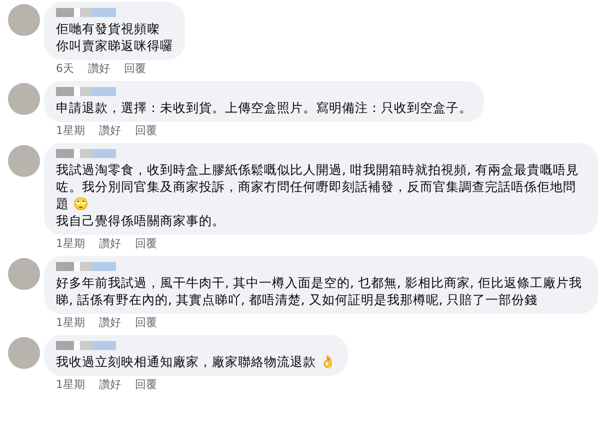 This screenshot has height=430, width=600. I want to click on comment-text: 我自己覺得係唔關商家事的。, so click(140, 220).